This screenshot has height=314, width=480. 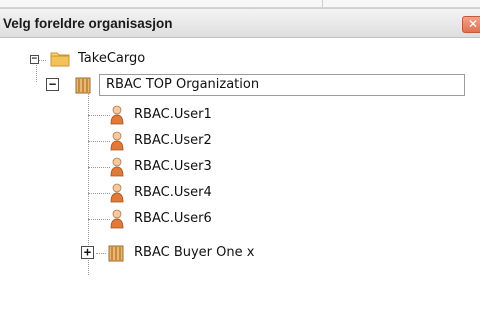 What do you see at coordinates (173, 166) in the screenshot?
I see `tree-node-label: RBAC.User3` at bounding box center [173, 166].